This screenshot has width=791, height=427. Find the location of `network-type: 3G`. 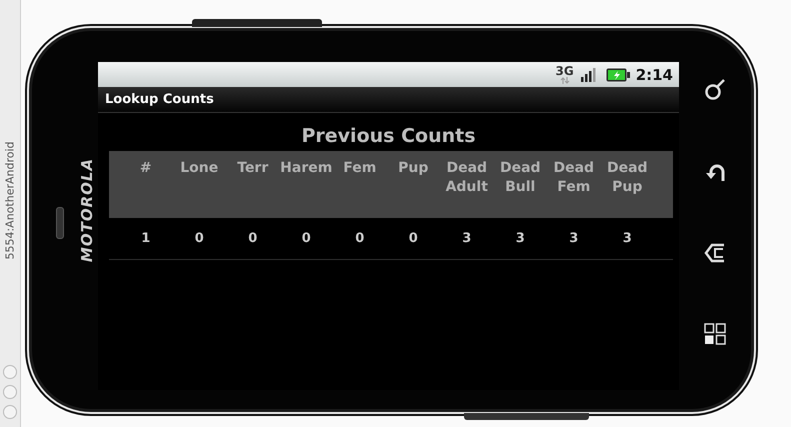

network-type: 3G is located at coordinates (564, 71).